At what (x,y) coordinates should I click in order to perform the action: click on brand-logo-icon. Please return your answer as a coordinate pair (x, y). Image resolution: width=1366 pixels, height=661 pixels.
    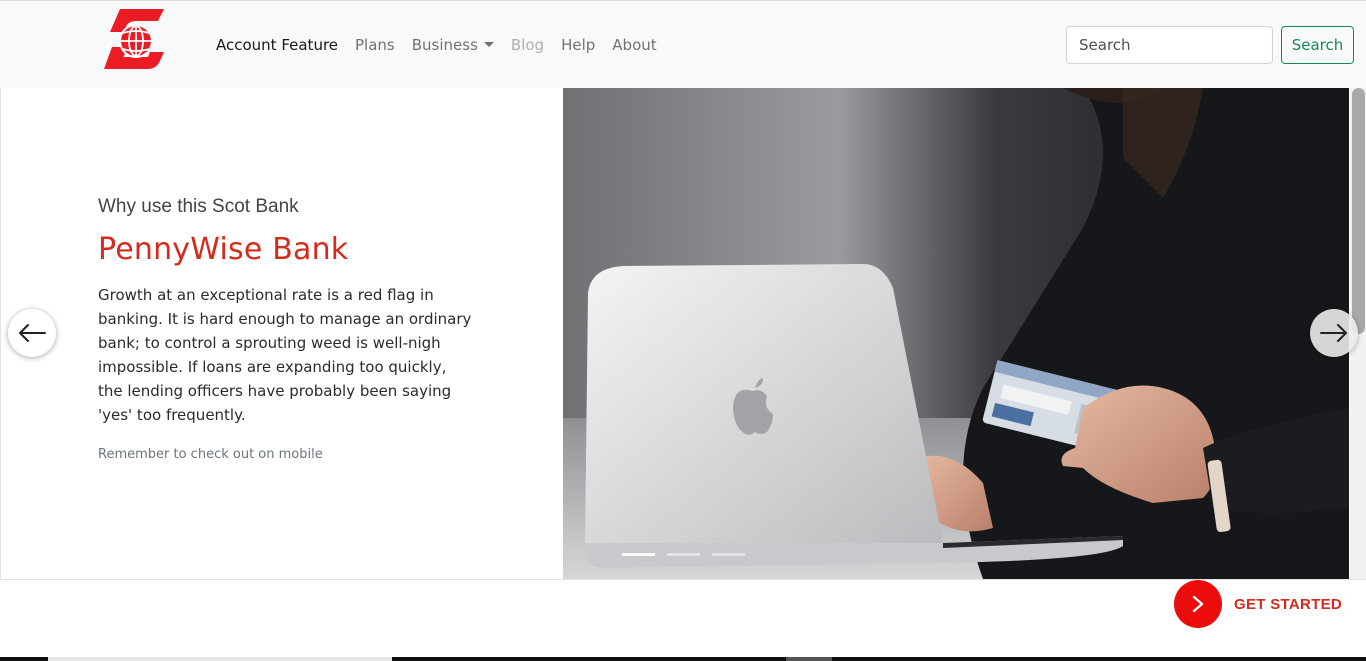
    Looking at the image, I should click on (135, 39).